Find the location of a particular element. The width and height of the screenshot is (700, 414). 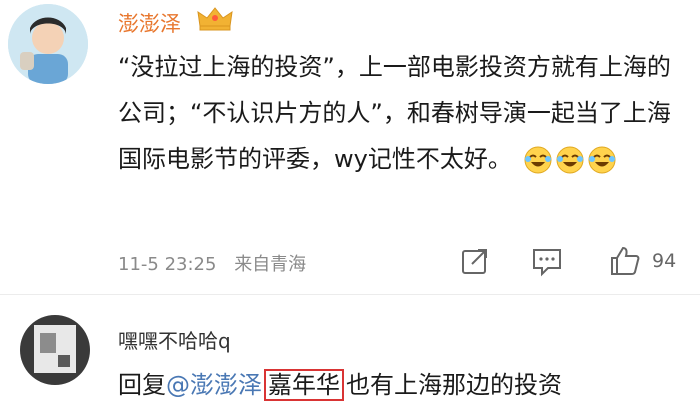

comment-icon is located at coordinates (547, 261).